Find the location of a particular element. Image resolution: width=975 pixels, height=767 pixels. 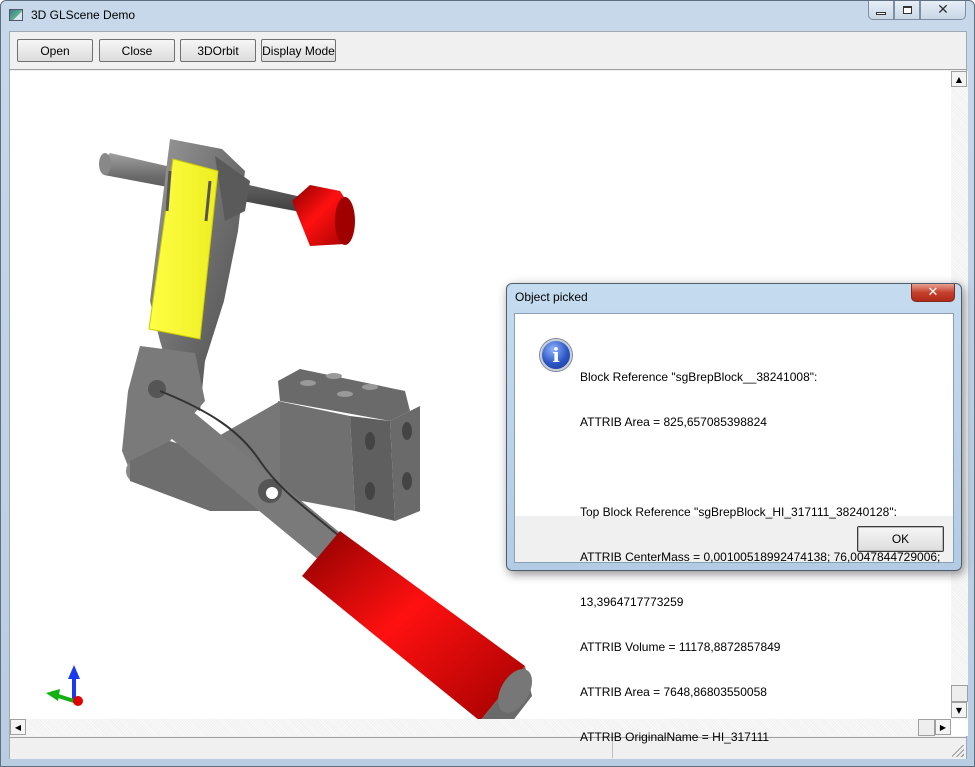

message-line: ATTRIB Volume = 11178,8872857849 is located at coordinates (680, 647).